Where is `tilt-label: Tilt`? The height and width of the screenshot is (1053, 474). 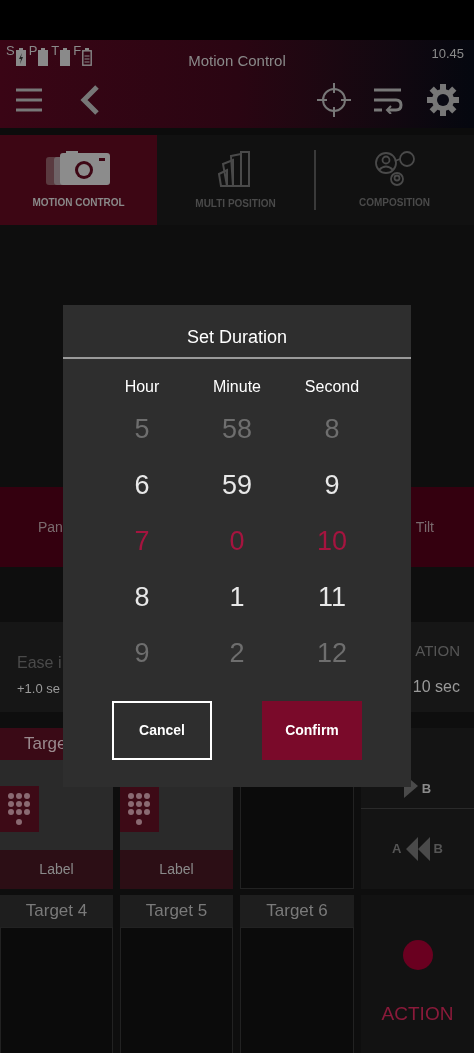 tilt-label: Tilt is located at coordinates (424, 527).